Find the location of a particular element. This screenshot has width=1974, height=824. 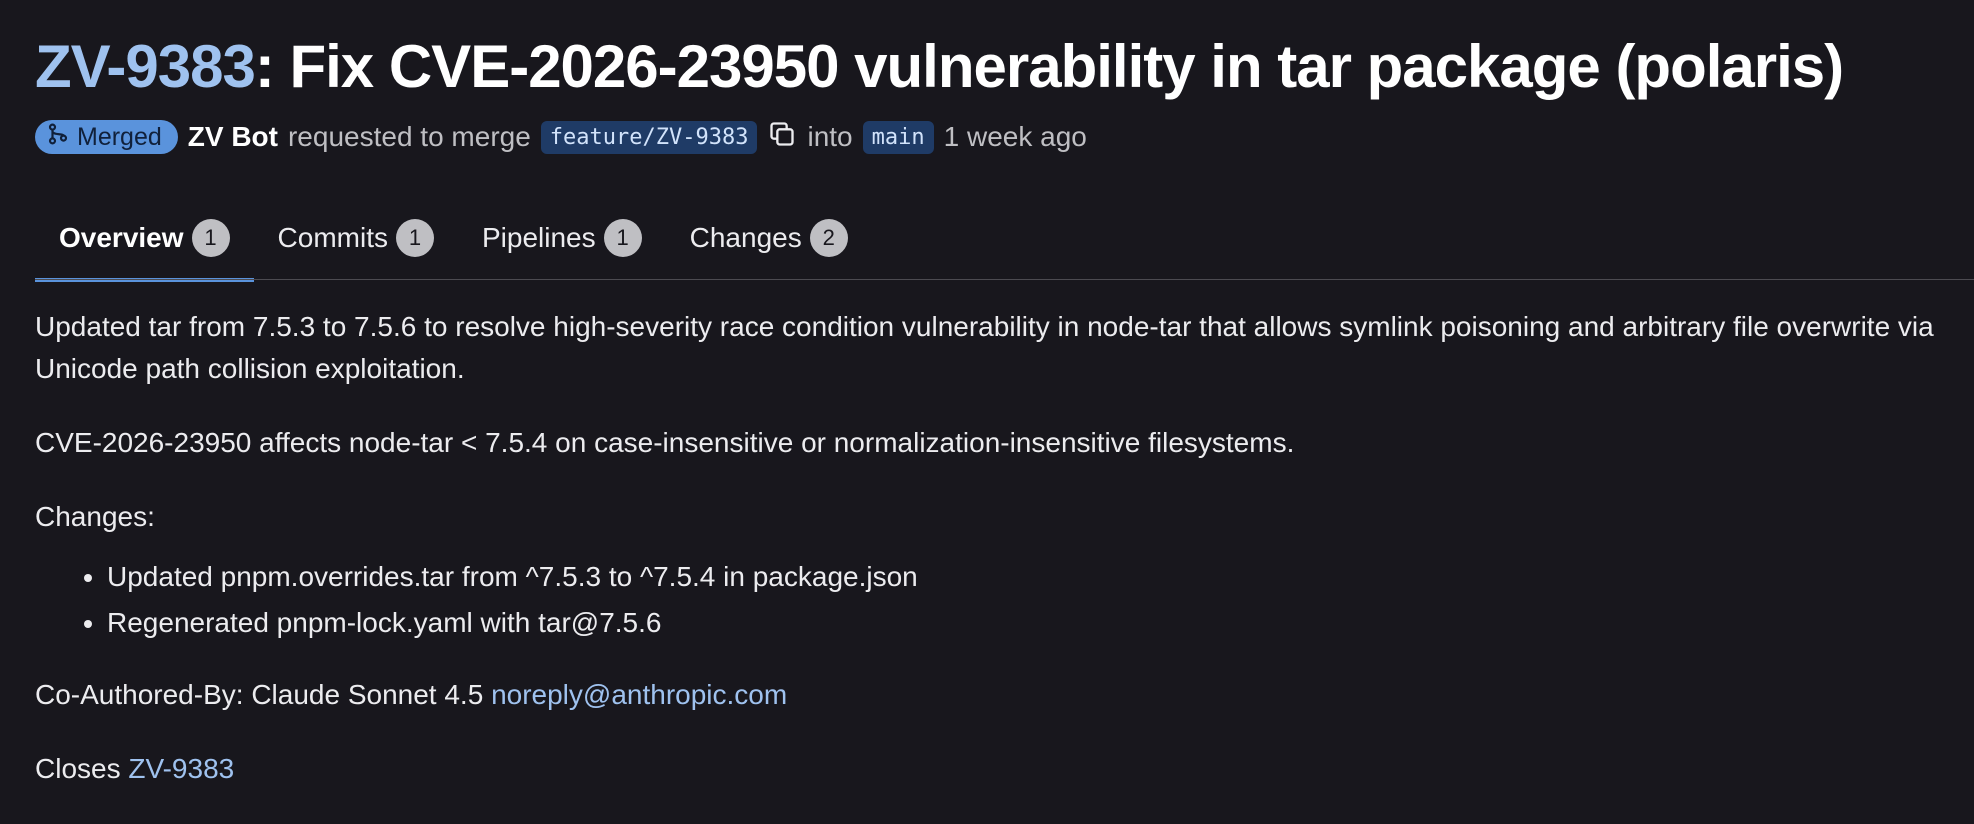

requested-text: requested to merge is located at coordinates (409, 136).